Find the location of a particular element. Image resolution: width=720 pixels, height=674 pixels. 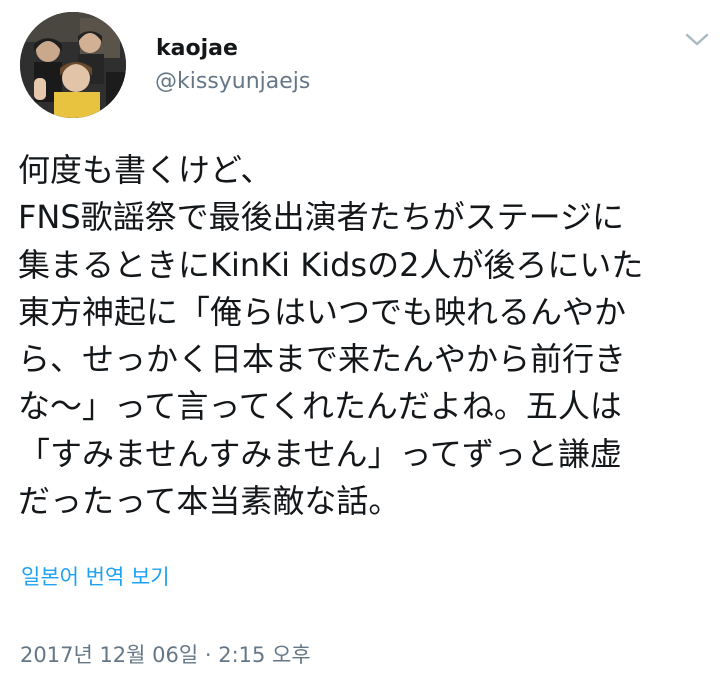

tweet-timestamp: 2017년 12월 06일 · 2:15 오후 is located at coordinates (165, 655).